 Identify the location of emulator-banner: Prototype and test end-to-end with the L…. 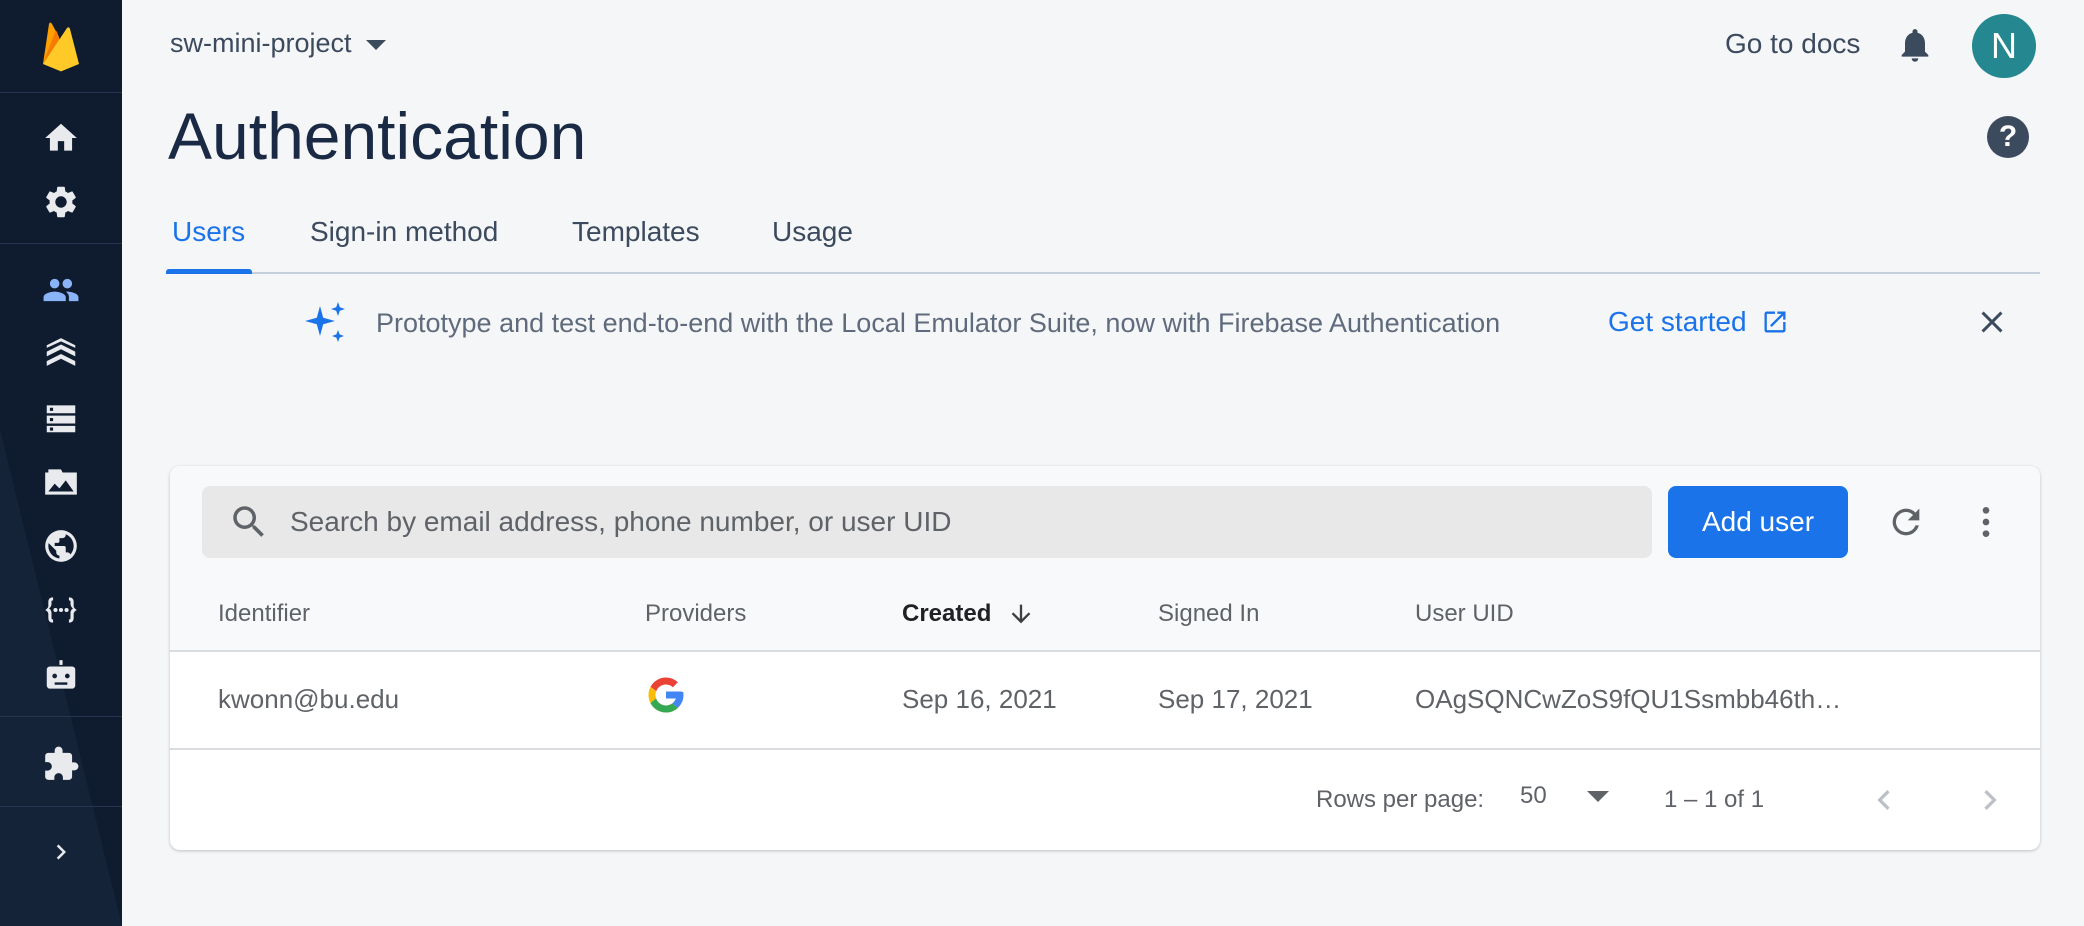
(901, 323).